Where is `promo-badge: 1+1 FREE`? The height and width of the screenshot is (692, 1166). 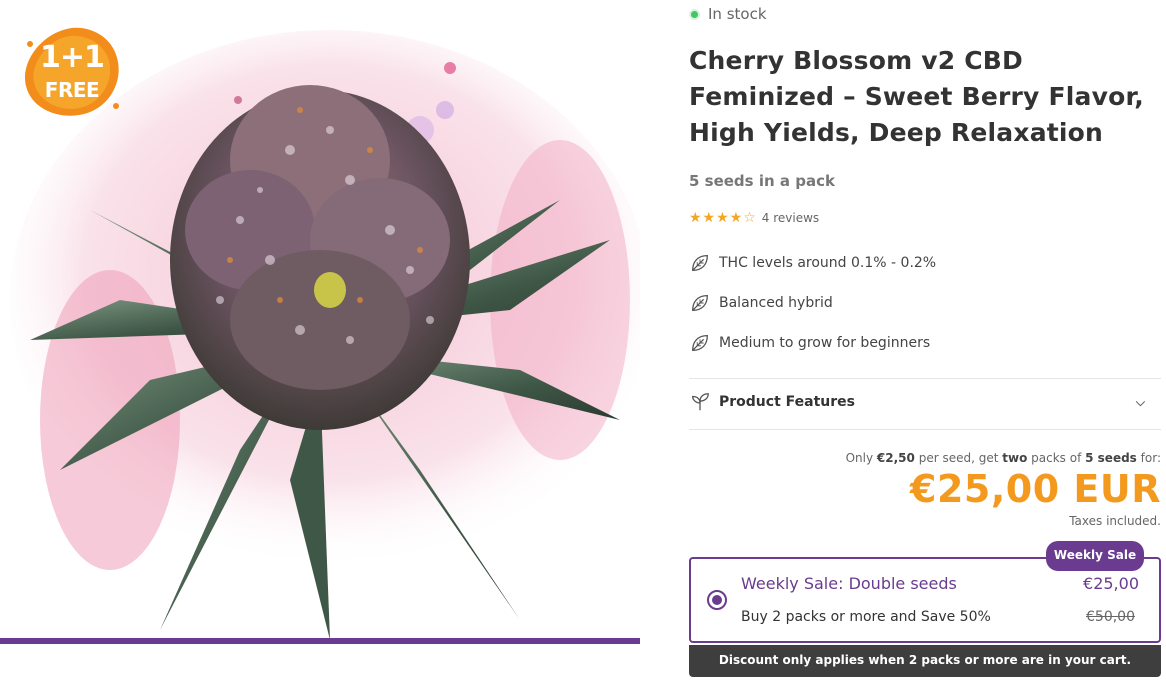 promo-badge: 1+1 FREE is located at coordinates (72, 72).